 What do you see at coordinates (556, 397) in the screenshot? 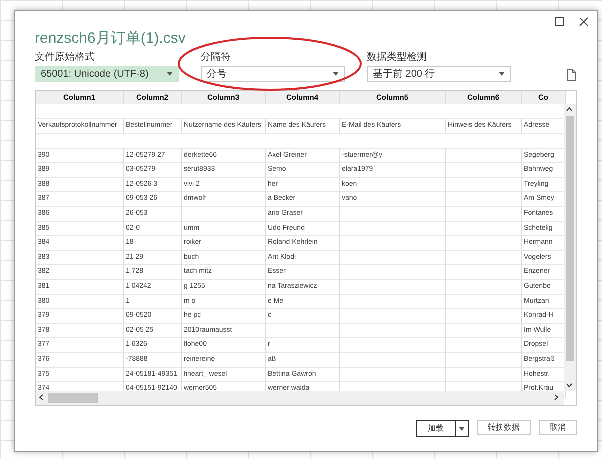
I see `scroll-right-icon` at bounding box center [556, 397].